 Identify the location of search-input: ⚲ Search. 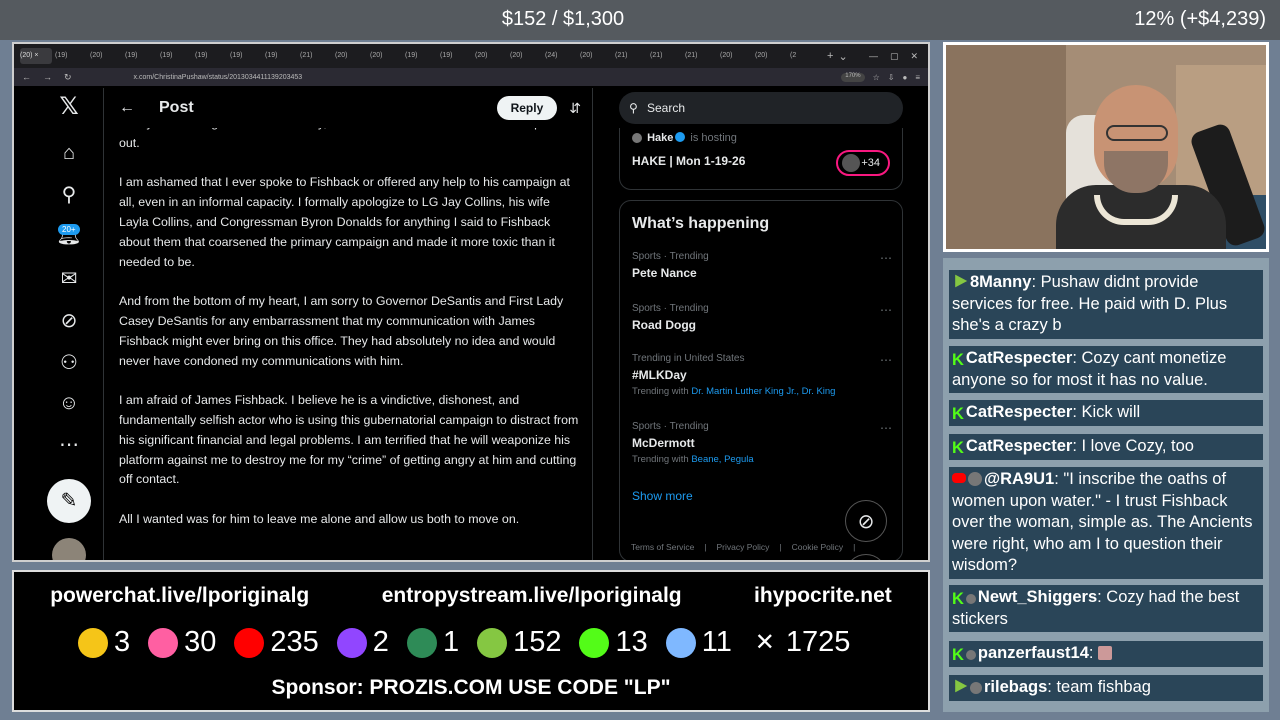
(761, 108).